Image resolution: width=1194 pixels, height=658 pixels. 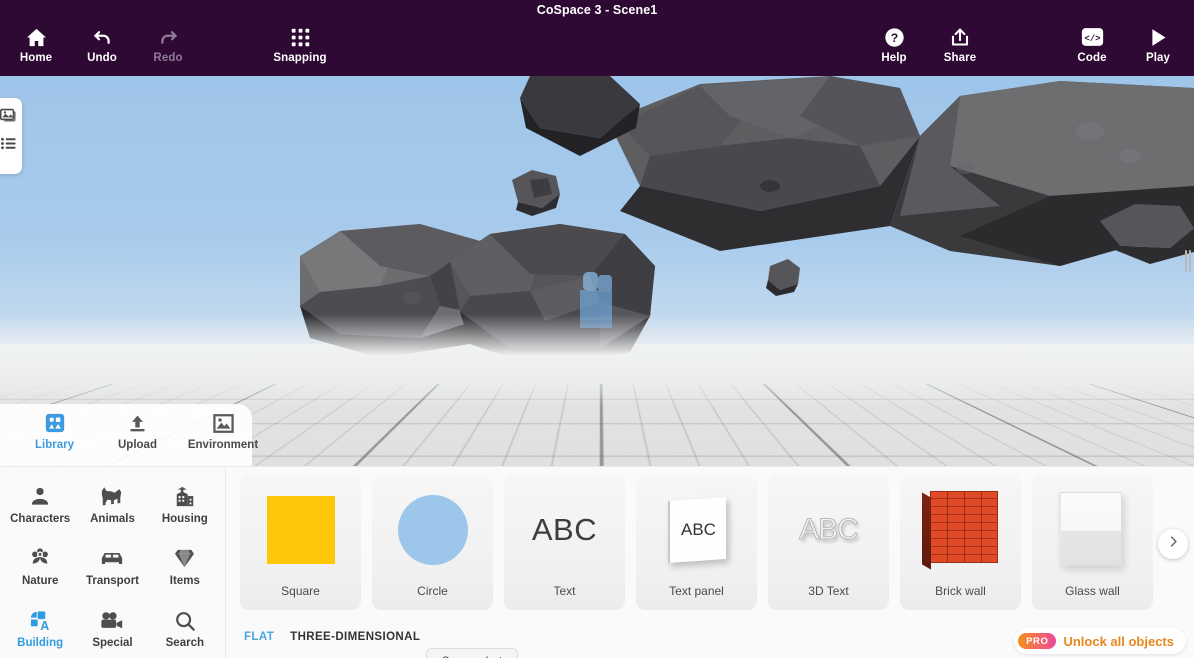 What do you see at coordinates (1037, 641) in the screenshot?
I see `pro-badge: PRO` at bounding box center [1037, 641].